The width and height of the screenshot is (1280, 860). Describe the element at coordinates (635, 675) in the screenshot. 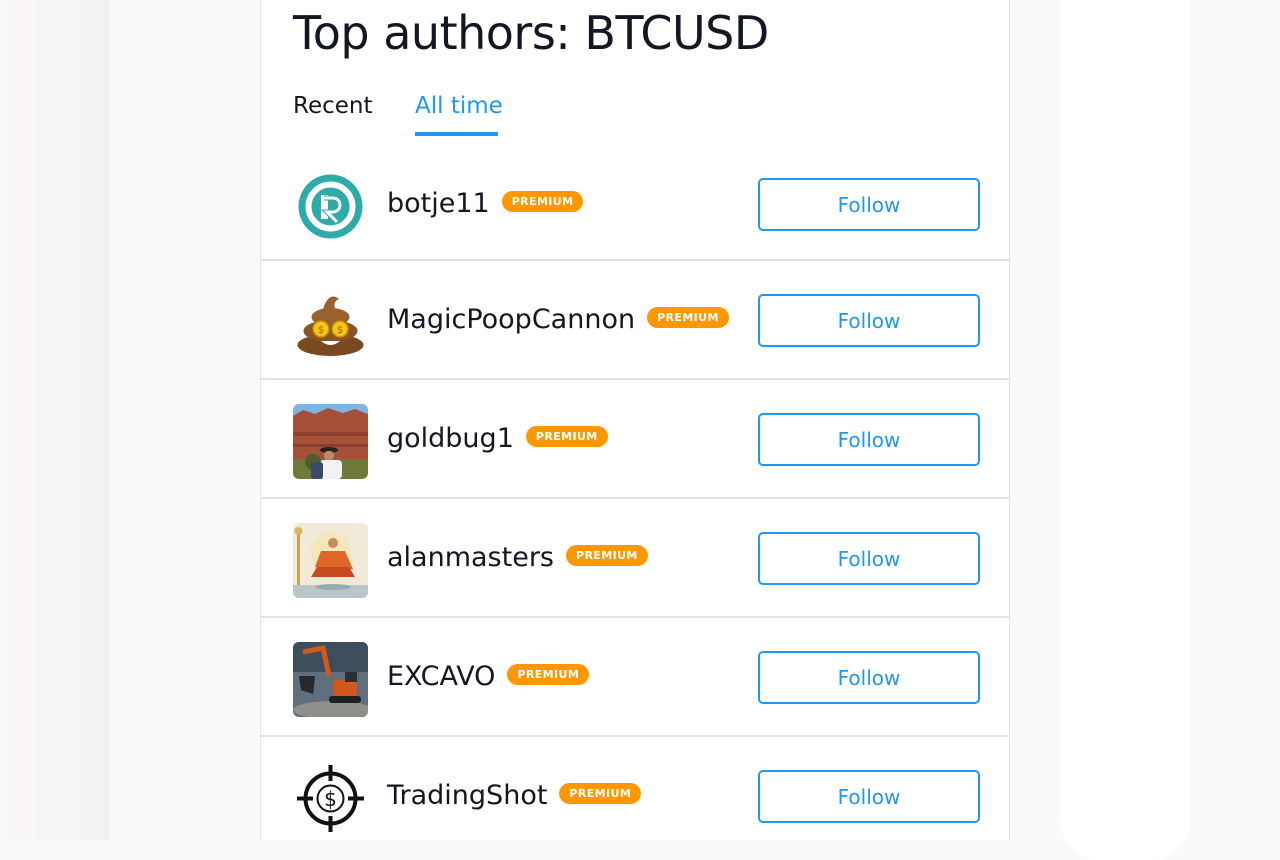

I see `author-row: EXCAVO PREMIUM Follow` at that location.